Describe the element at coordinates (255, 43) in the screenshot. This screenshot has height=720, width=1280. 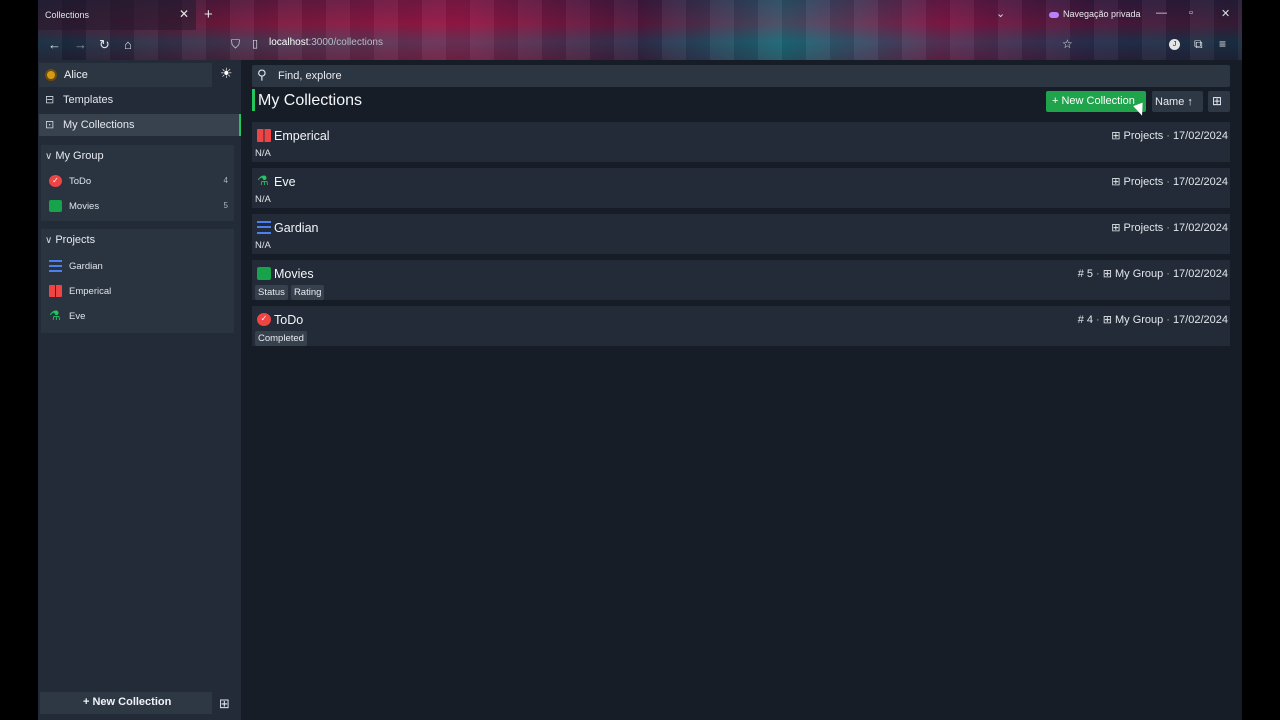
I see `page-icon: ▯` at that location.